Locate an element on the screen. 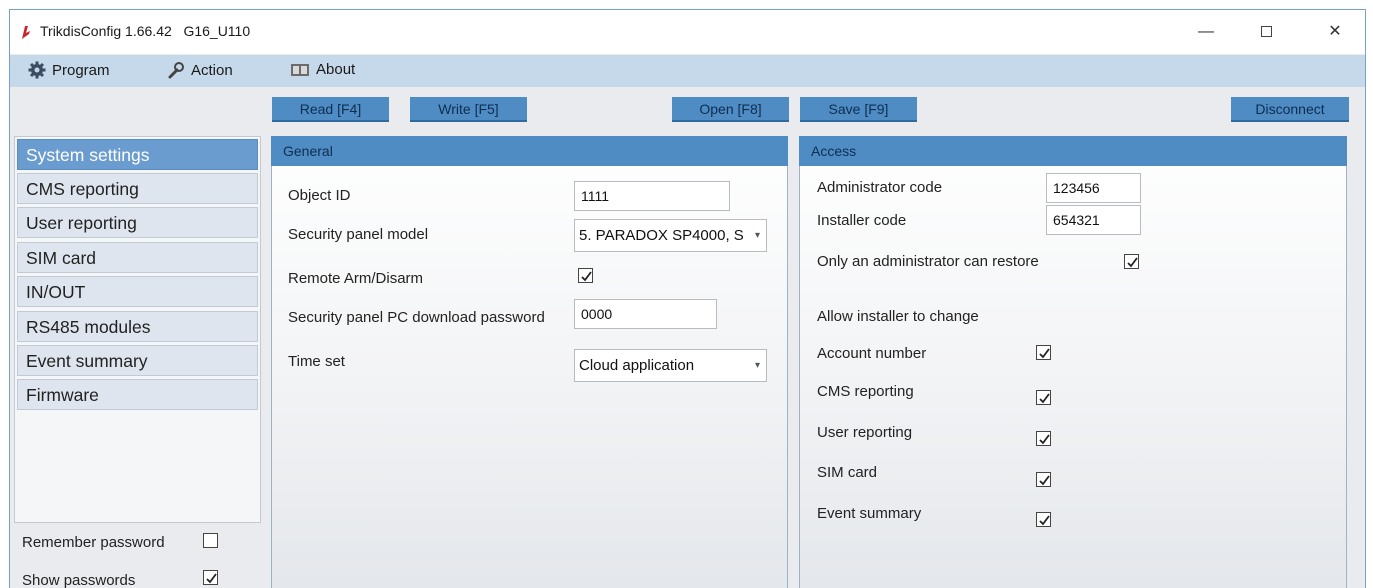 The height and width of the screenshot is (588, 1373). sidebar-item-sim-card: SIM card is located at coordinates (137, 257).